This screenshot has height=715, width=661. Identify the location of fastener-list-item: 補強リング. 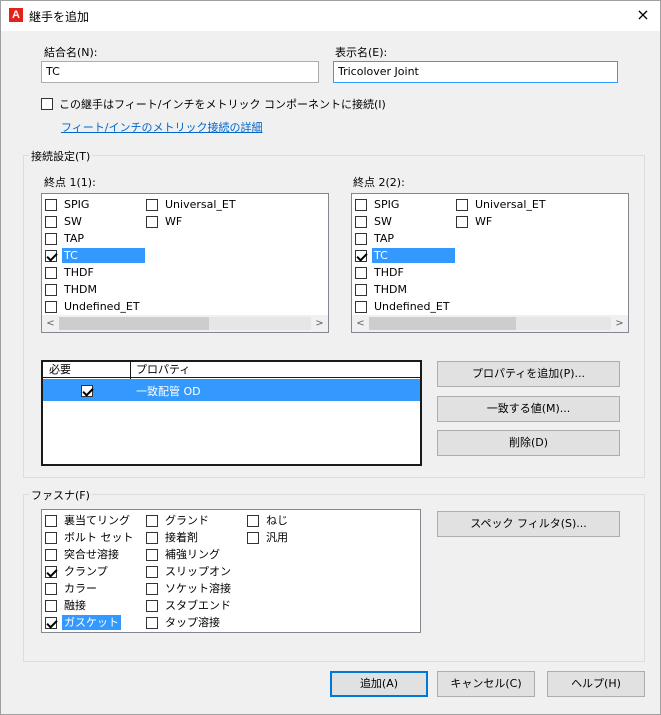
(184, 554).